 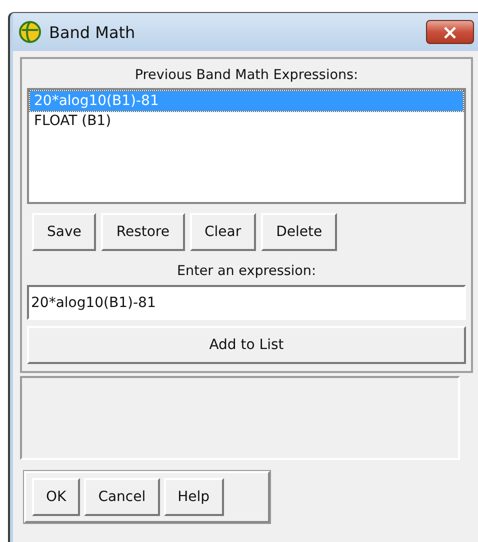 I want to click on globe-icon, so click(x=30, y=32).